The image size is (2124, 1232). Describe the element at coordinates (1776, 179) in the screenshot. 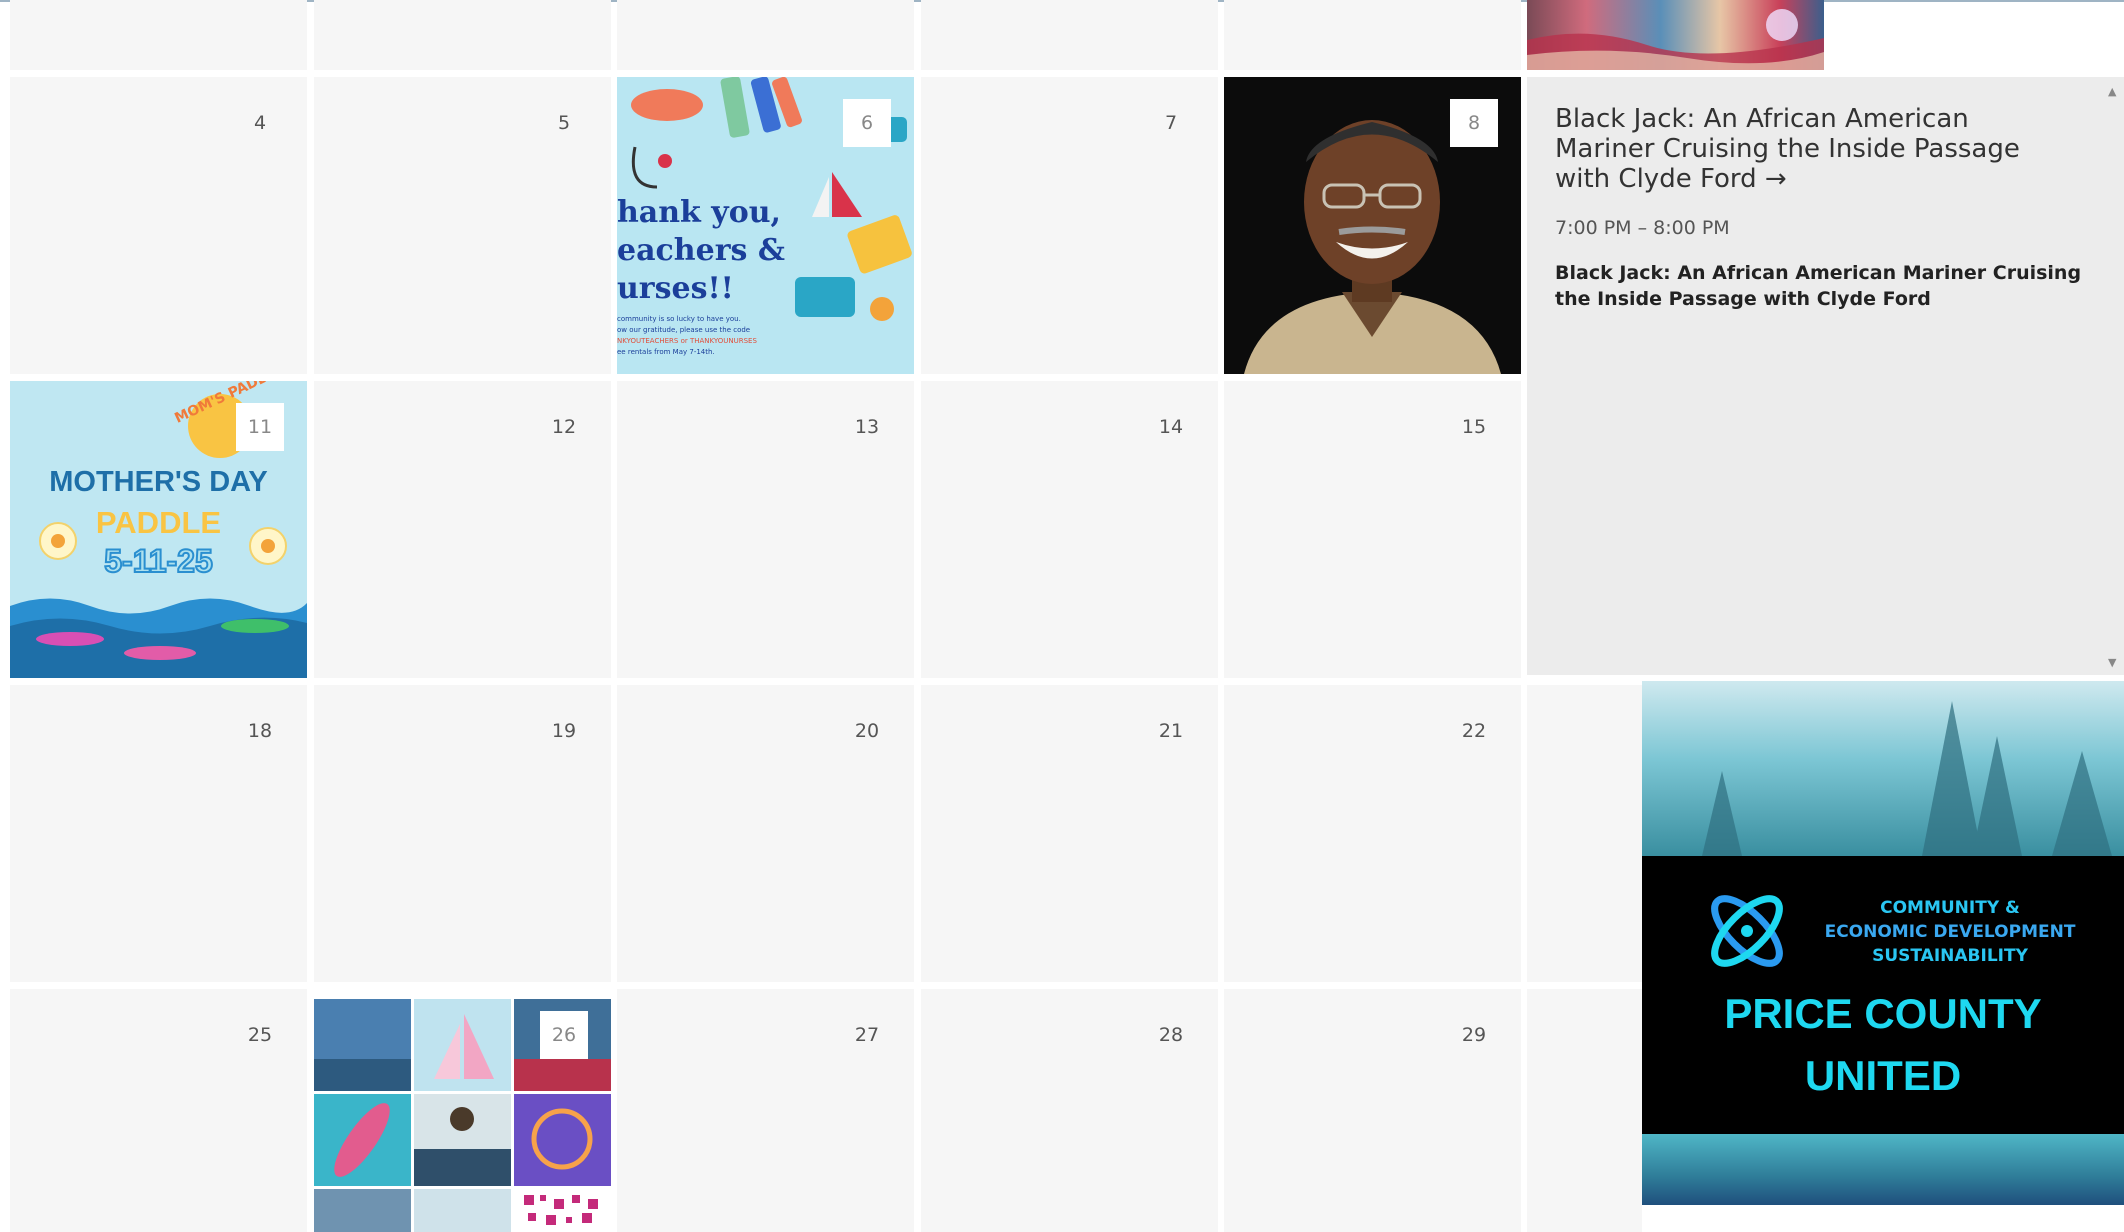

I see `arrow-right-icon: →` at that location.